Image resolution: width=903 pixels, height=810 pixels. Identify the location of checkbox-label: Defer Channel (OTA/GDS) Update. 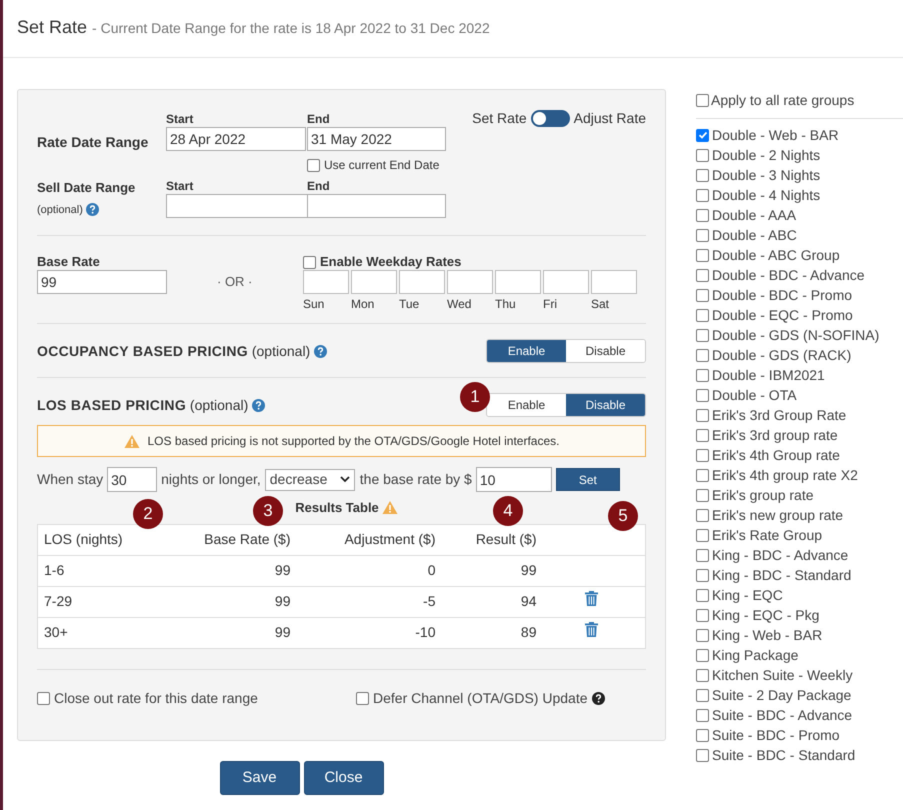
(480, 698).